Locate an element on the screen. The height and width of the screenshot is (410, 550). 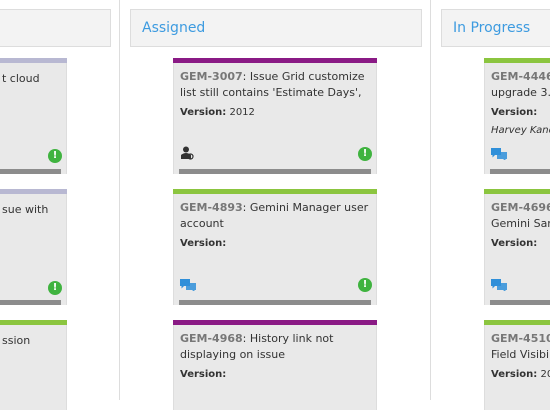
issue-summary: Gemini Sar is located at coordinates (520, 223).